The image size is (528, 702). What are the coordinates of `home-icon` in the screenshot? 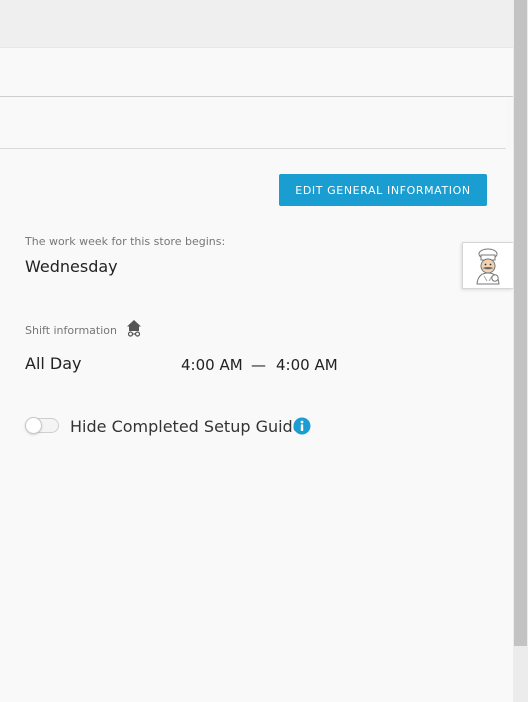 It's located at (134, 328).